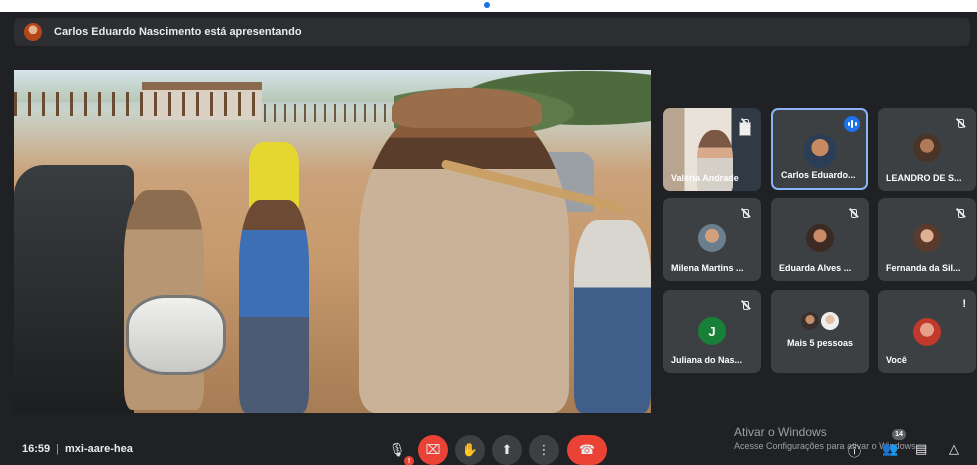 This screenshot has width=977, height=465. I want to click on raise-hand-icon: ✋, so click(470, 449).